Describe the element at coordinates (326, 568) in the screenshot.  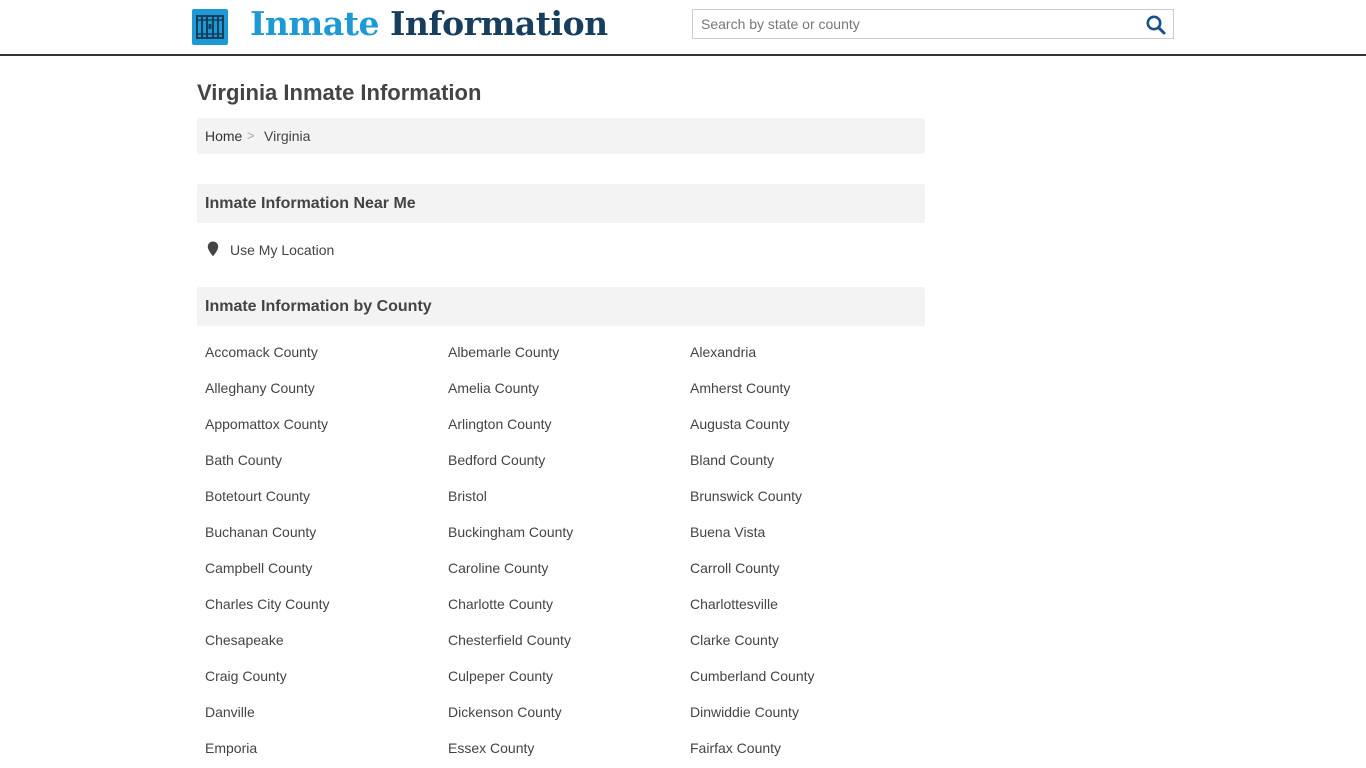
I see `county-link: Campbell County` at that location.